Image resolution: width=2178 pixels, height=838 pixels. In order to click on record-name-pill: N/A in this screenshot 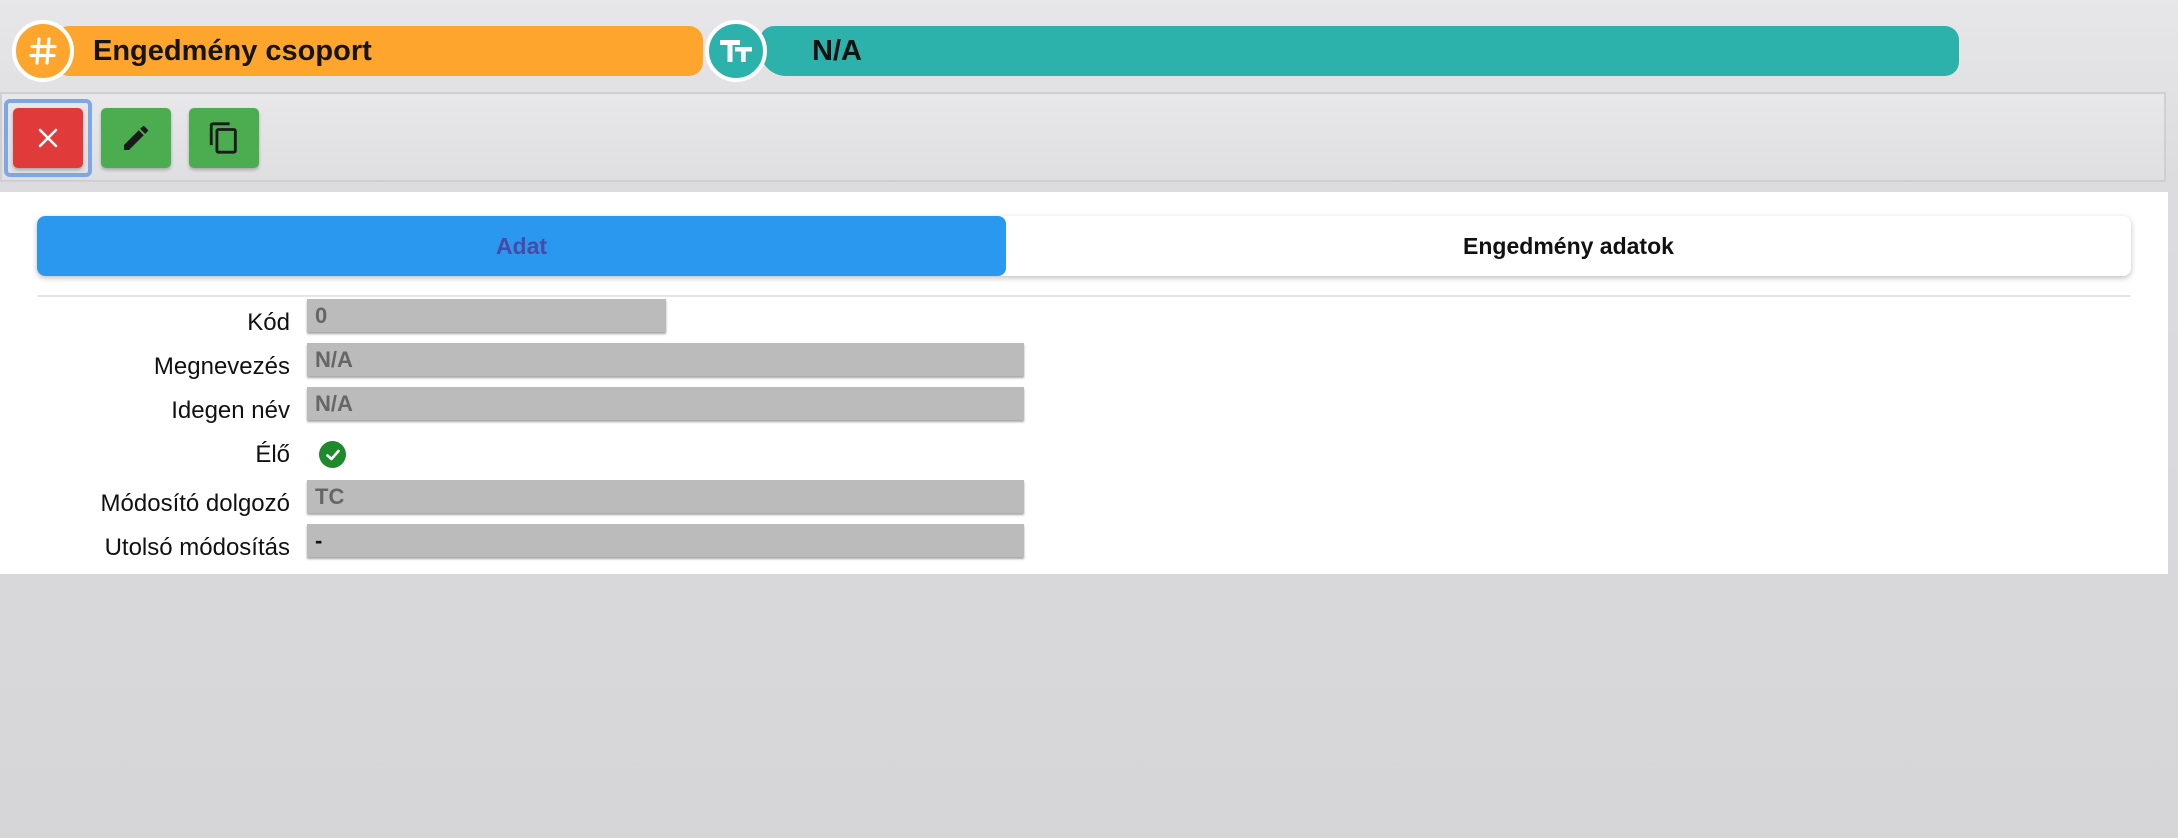, I will do `click(1359, 51)`.